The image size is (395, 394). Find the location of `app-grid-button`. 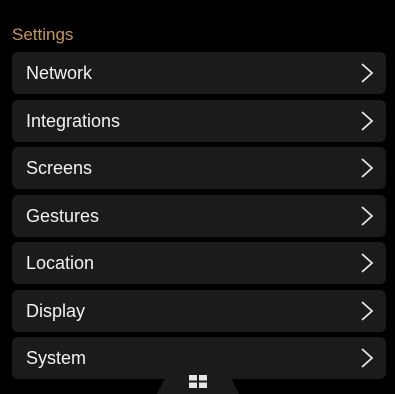

app-grid-button is located at coordinates (198, 378).